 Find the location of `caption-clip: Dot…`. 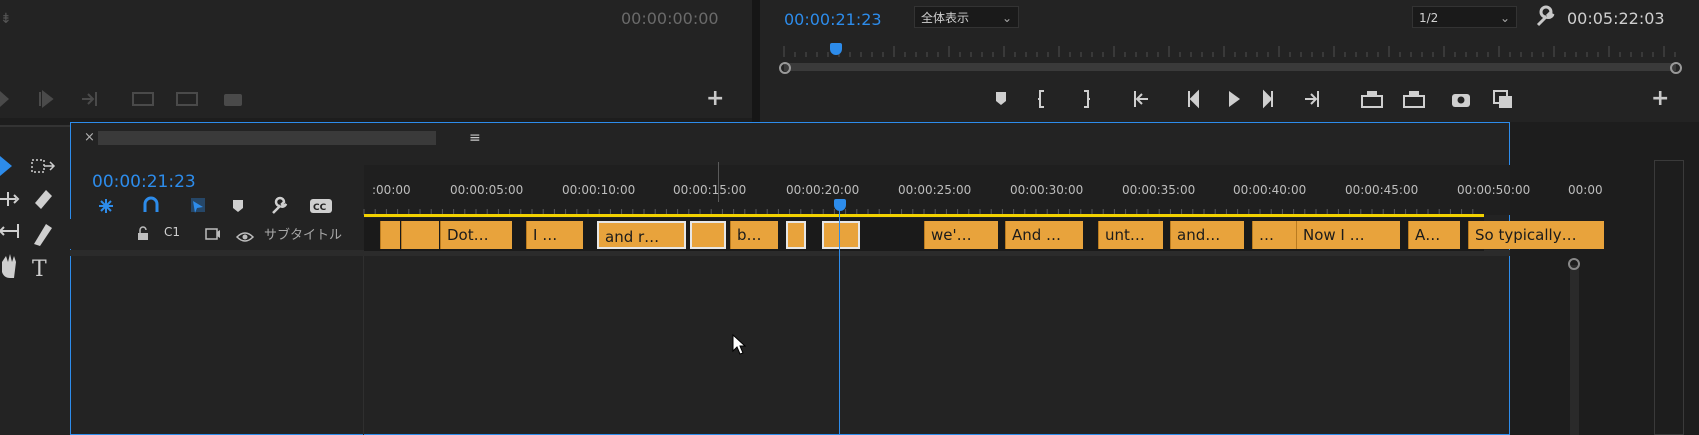

caption-clip: Dot… is located at coordinates (476, 235).